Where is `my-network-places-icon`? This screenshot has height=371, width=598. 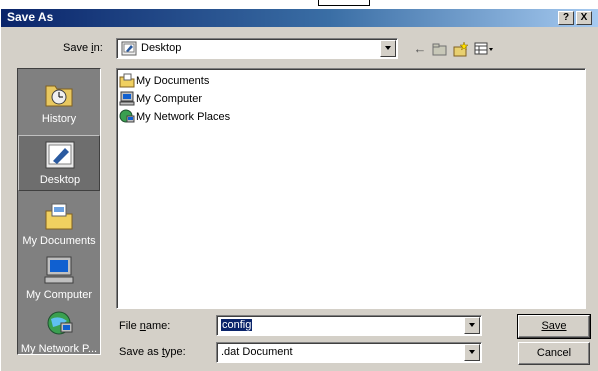 my-network-places-icon is located at coordinates (60, 323).